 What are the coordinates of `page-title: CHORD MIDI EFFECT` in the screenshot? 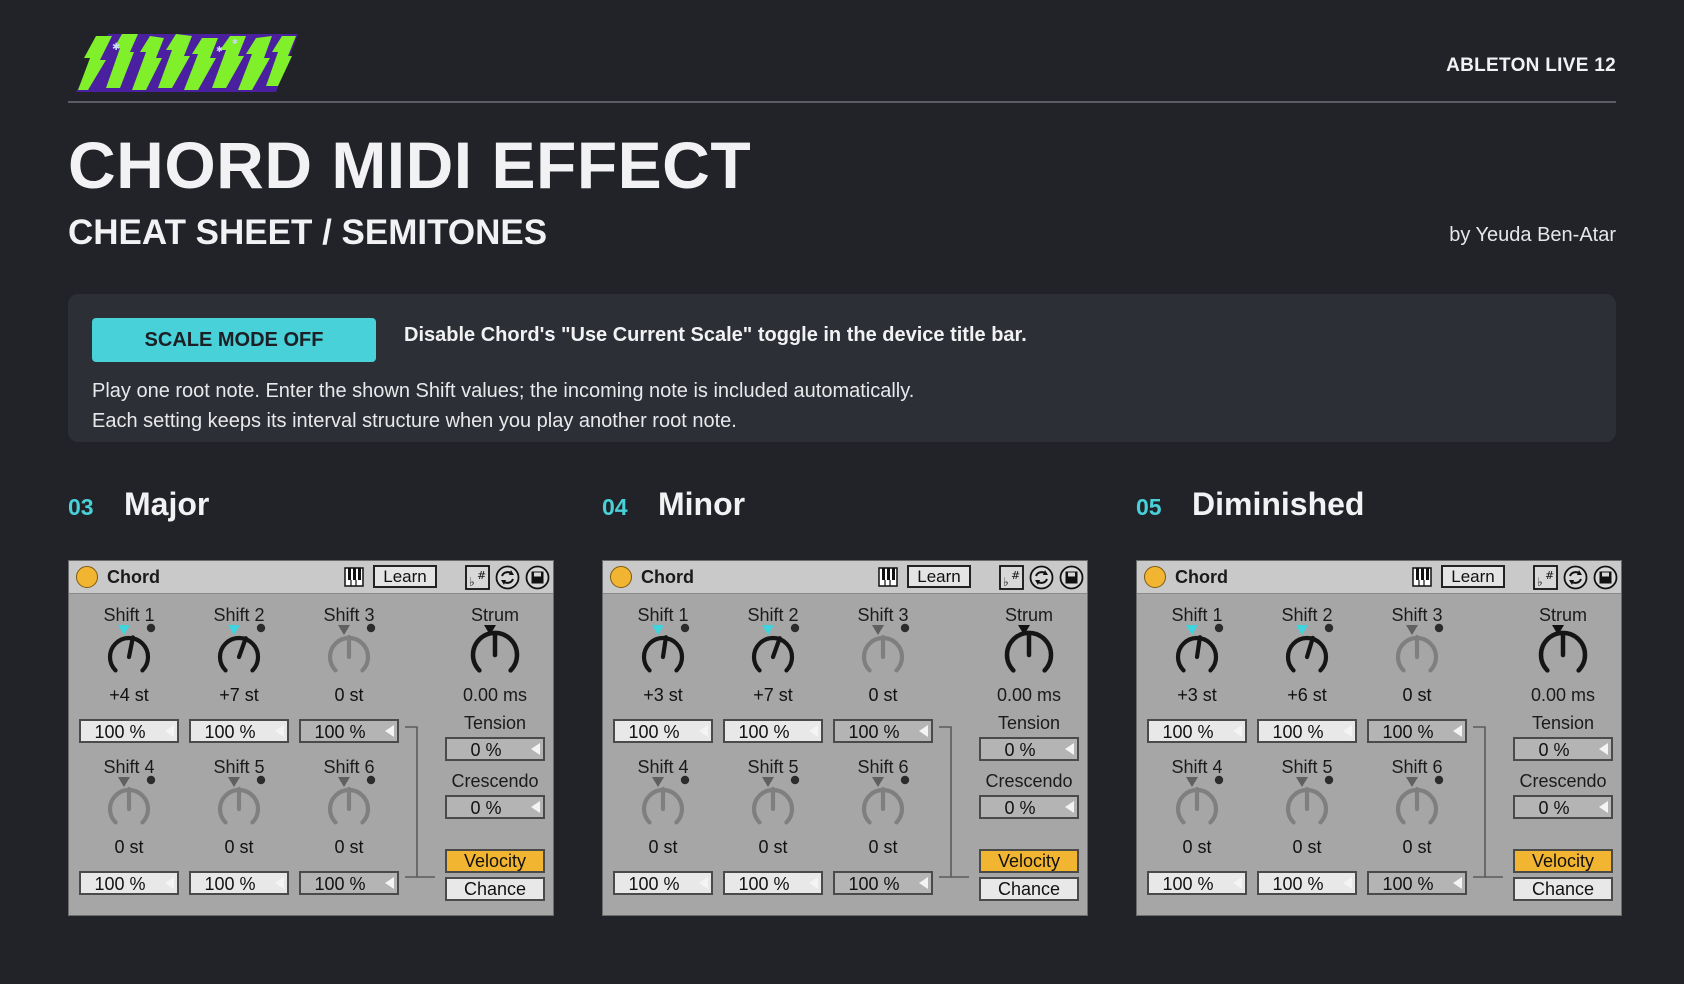 It's located at (410, 165).